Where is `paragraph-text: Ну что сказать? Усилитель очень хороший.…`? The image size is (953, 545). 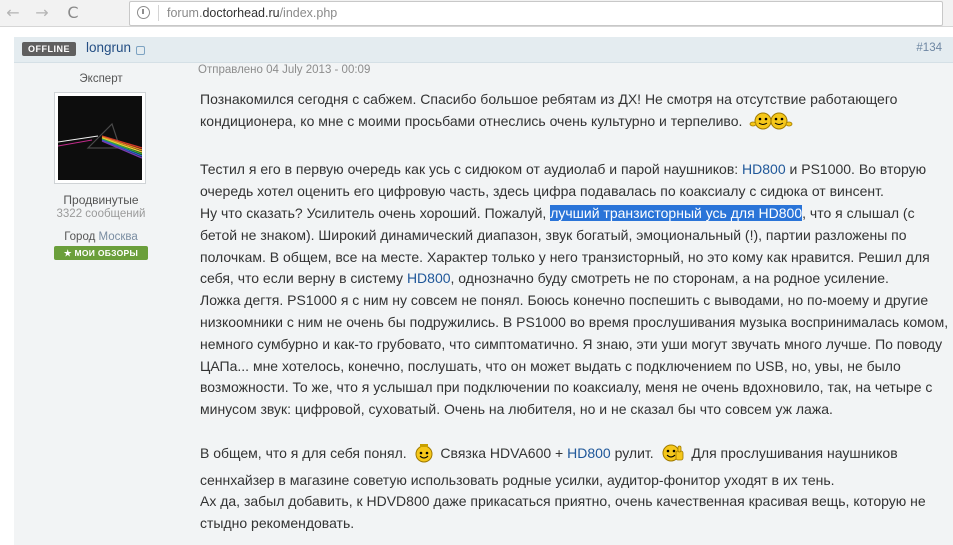
paragraph-text: Ну что сказать? Усилитель очень хороший.… is located at coordinates (373, 212).